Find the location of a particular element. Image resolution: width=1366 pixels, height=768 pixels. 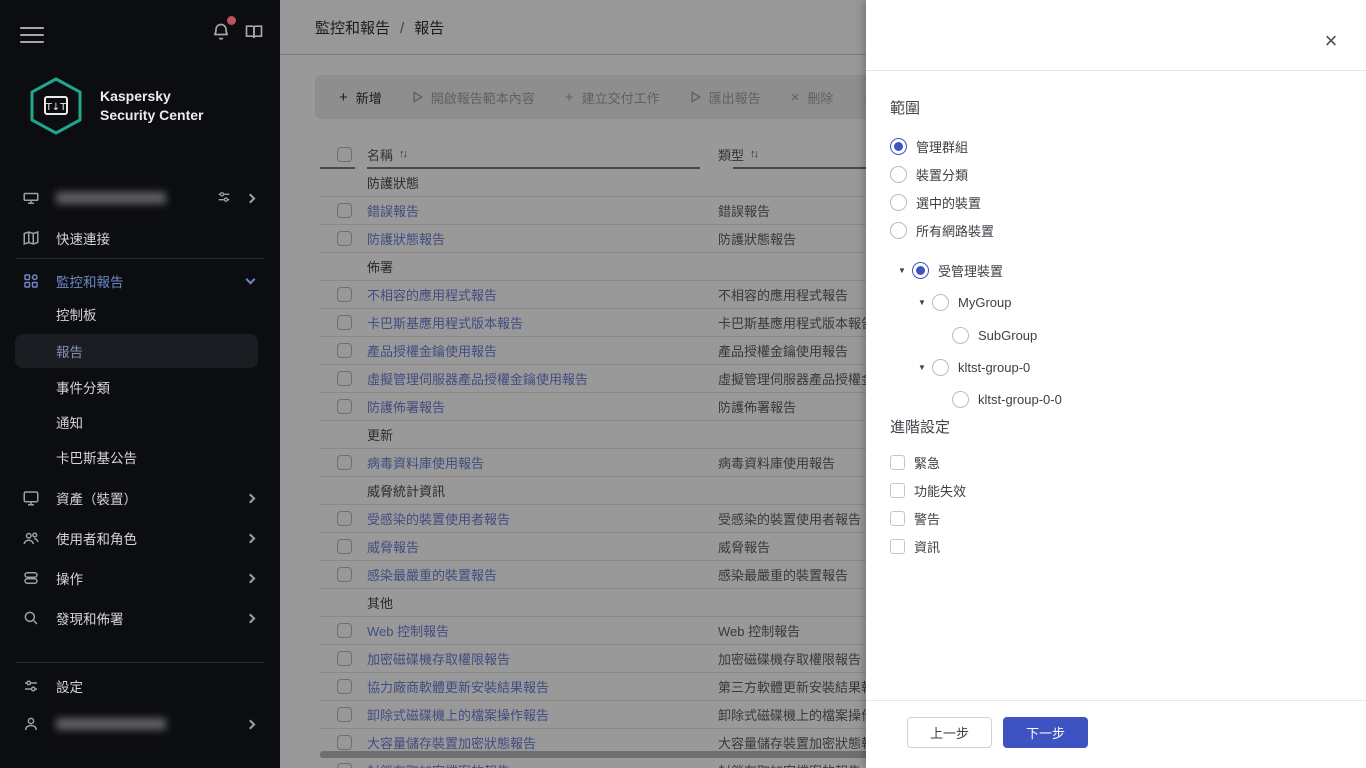

server-settings-icon is located at coordinates (224, 198).